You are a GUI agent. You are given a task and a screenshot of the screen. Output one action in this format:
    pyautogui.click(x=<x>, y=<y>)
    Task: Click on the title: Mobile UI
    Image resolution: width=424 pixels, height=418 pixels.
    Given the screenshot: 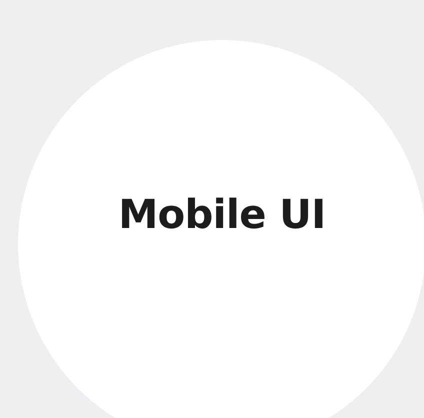 What is the action you would take?
    pyautogui.click(x=222, y=215)
    